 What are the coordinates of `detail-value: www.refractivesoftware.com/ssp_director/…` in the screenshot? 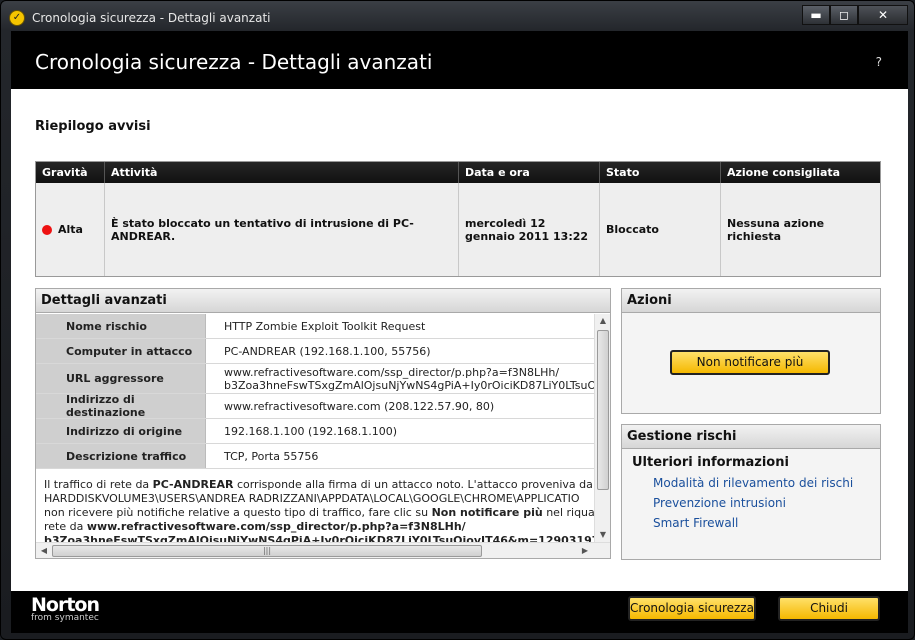 It's located at (401, 378).